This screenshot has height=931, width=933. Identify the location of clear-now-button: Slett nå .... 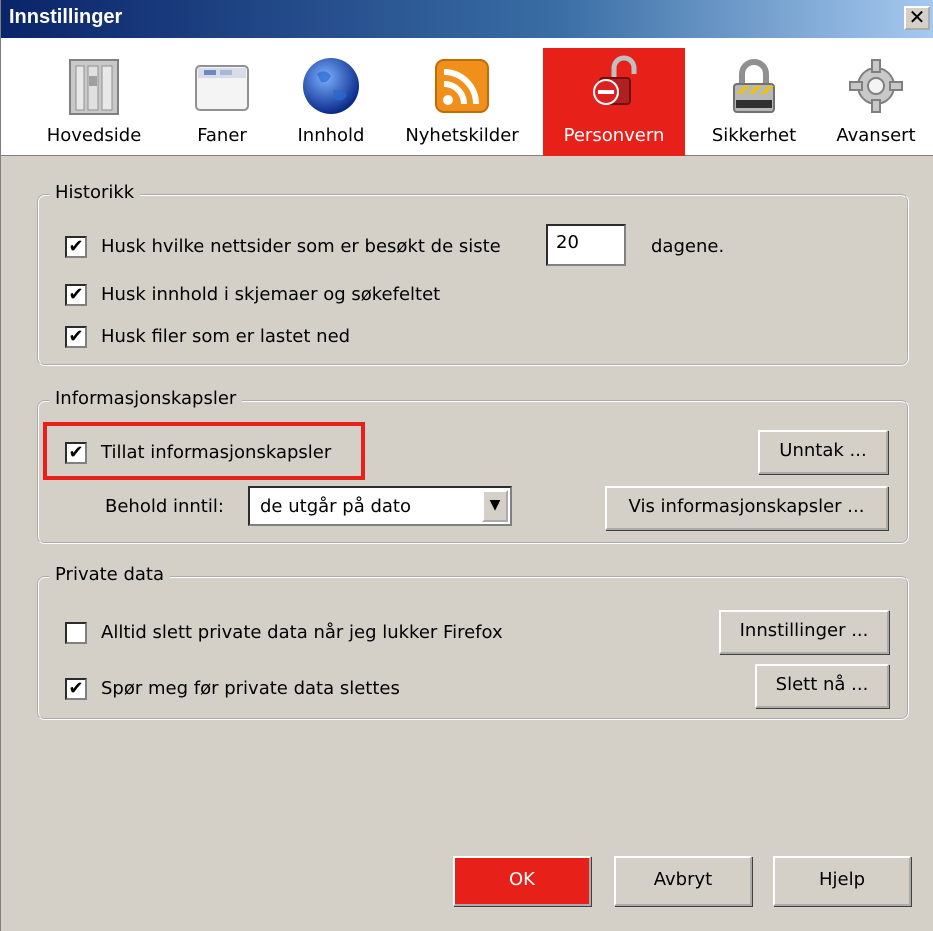
(822, 686).